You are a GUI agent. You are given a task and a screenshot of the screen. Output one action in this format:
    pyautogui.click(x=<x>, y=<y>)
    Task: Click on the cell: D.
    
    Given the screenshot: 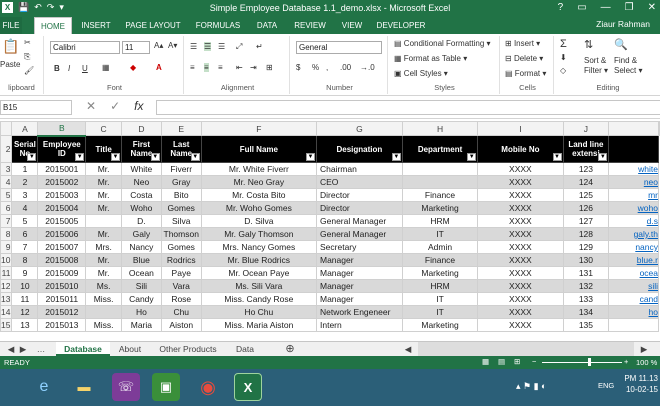 What is the action you would take?
    pyautogui.click(x=141, y=221)
    